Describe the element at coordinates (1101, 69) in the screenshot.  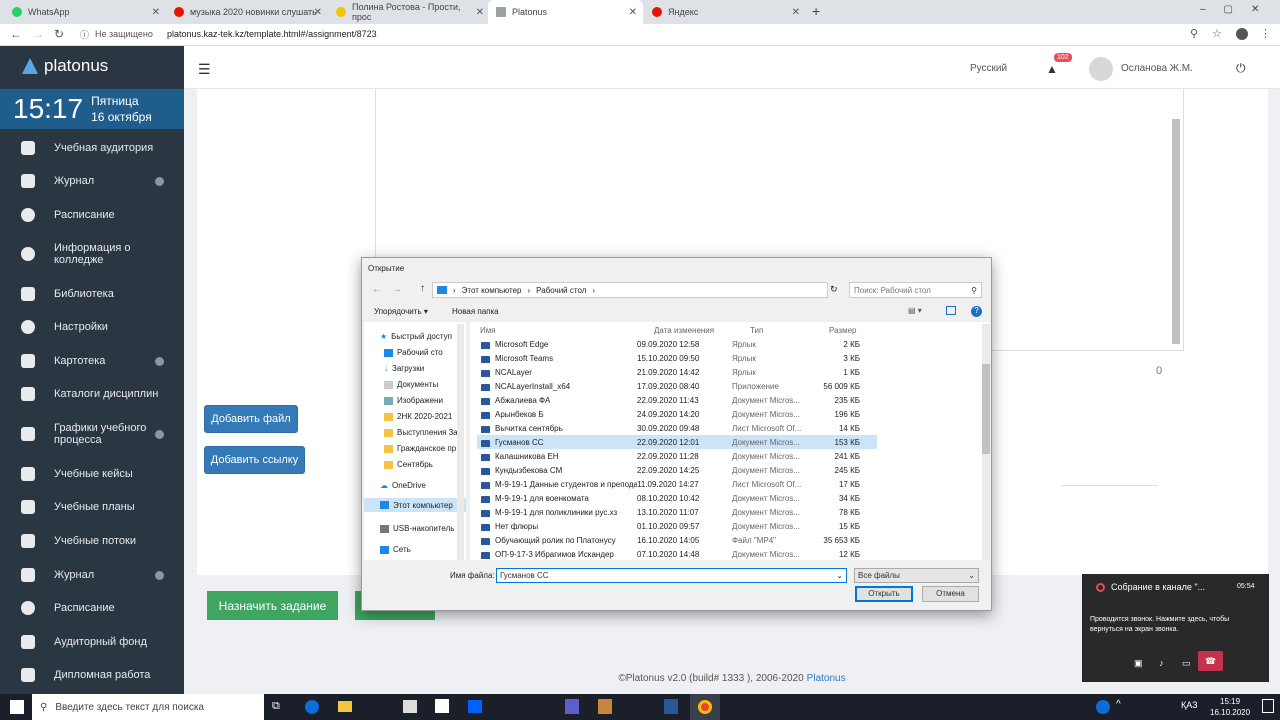
I see `avatar` at that location.